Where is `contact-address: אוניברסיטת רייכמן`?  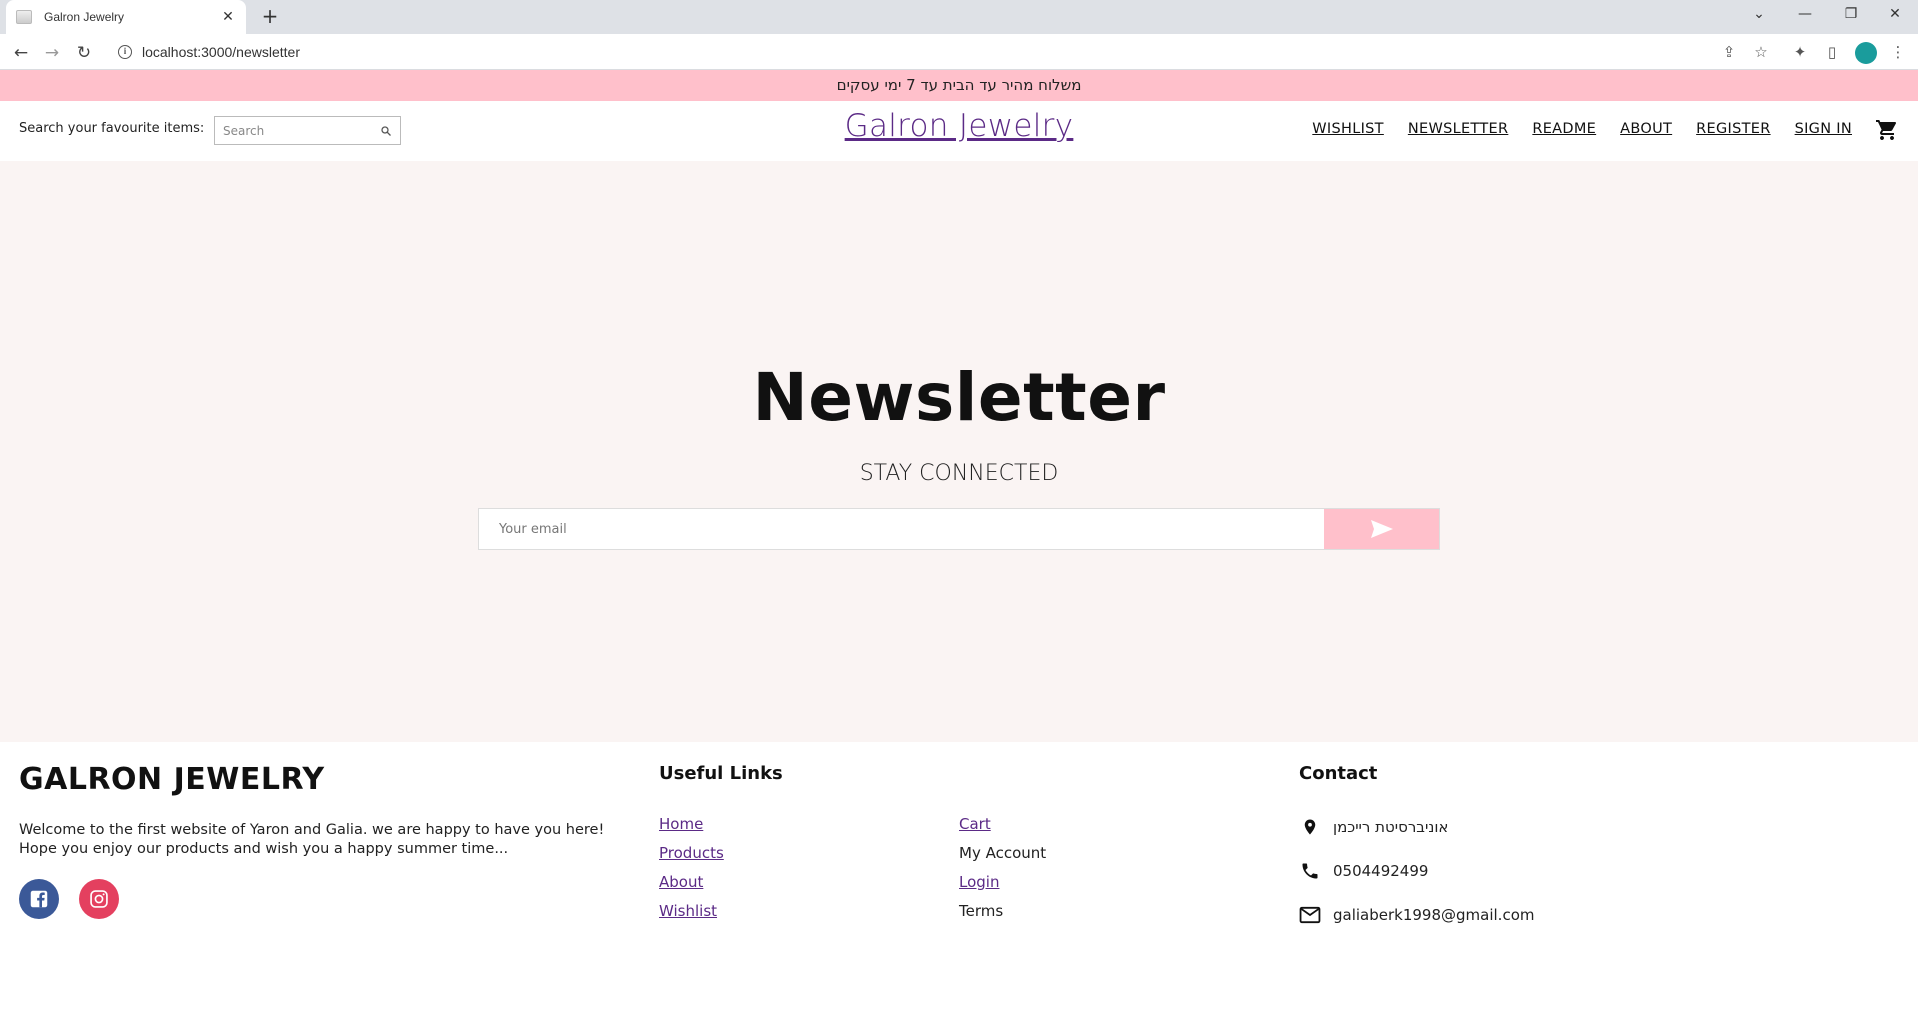 contact-address: אוניברסיטת רייכמן is located at coordinates (1373, 827).